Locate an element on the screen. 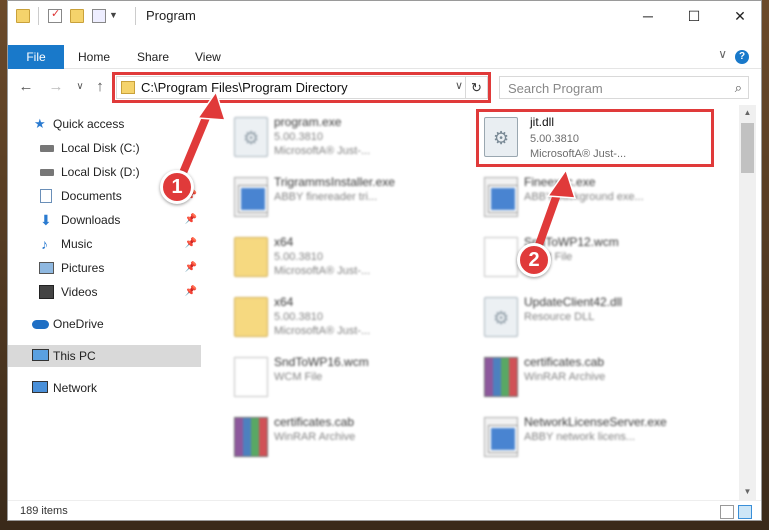 This screenshot has width=769, height=530. properties-icon: ✓ is located at coordinates (55, 15).